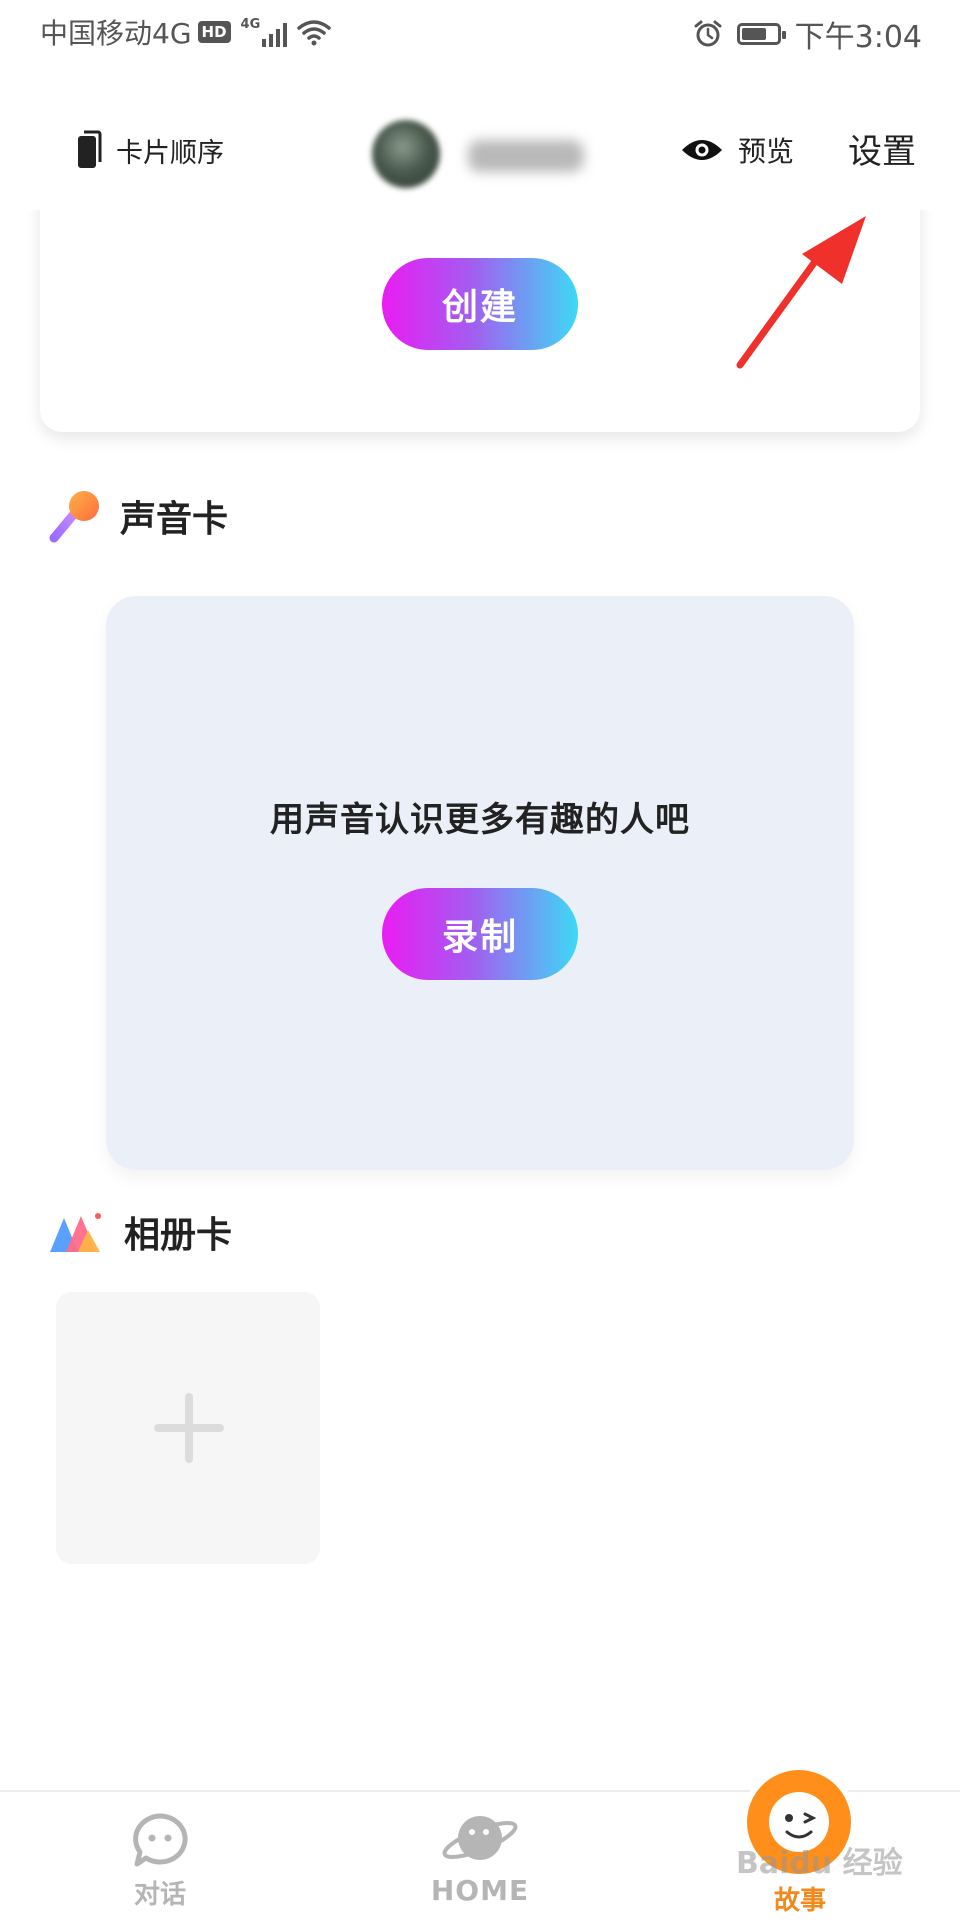  I want to click on nav-item-home: HOME, so click(480, 1849).